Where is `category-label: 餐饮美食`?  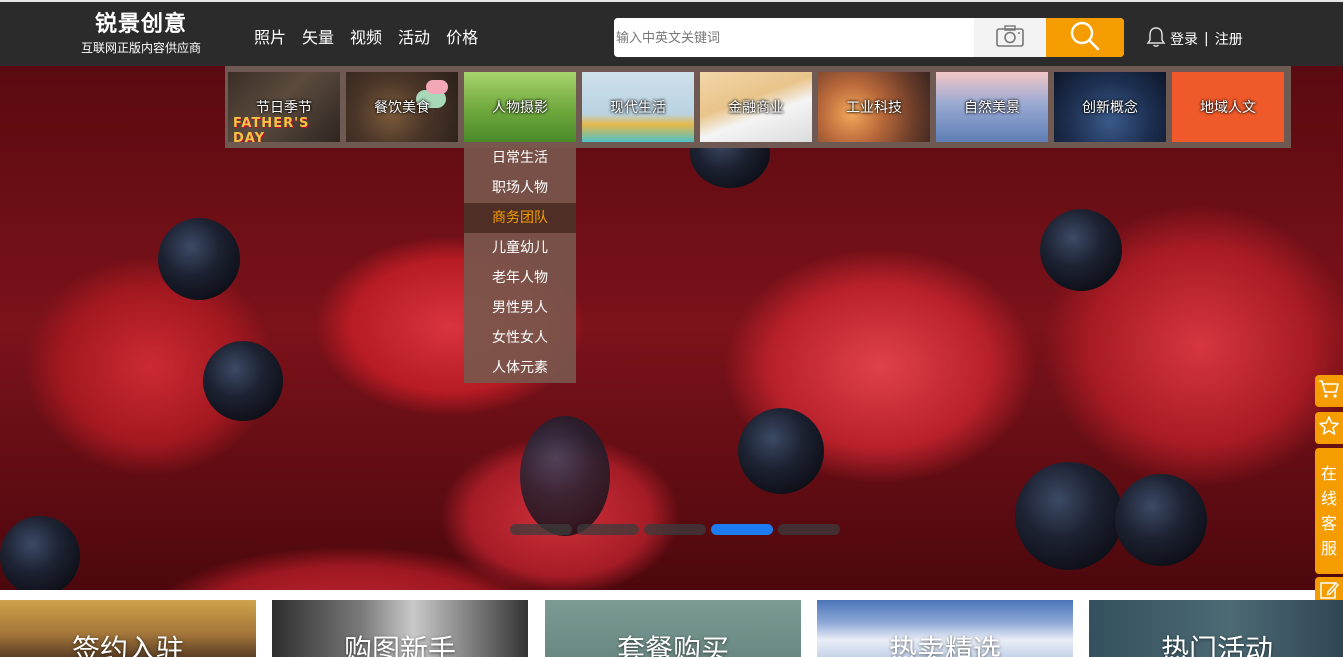
category-label: 餐饮美食 is located at coordinates (402, 108).